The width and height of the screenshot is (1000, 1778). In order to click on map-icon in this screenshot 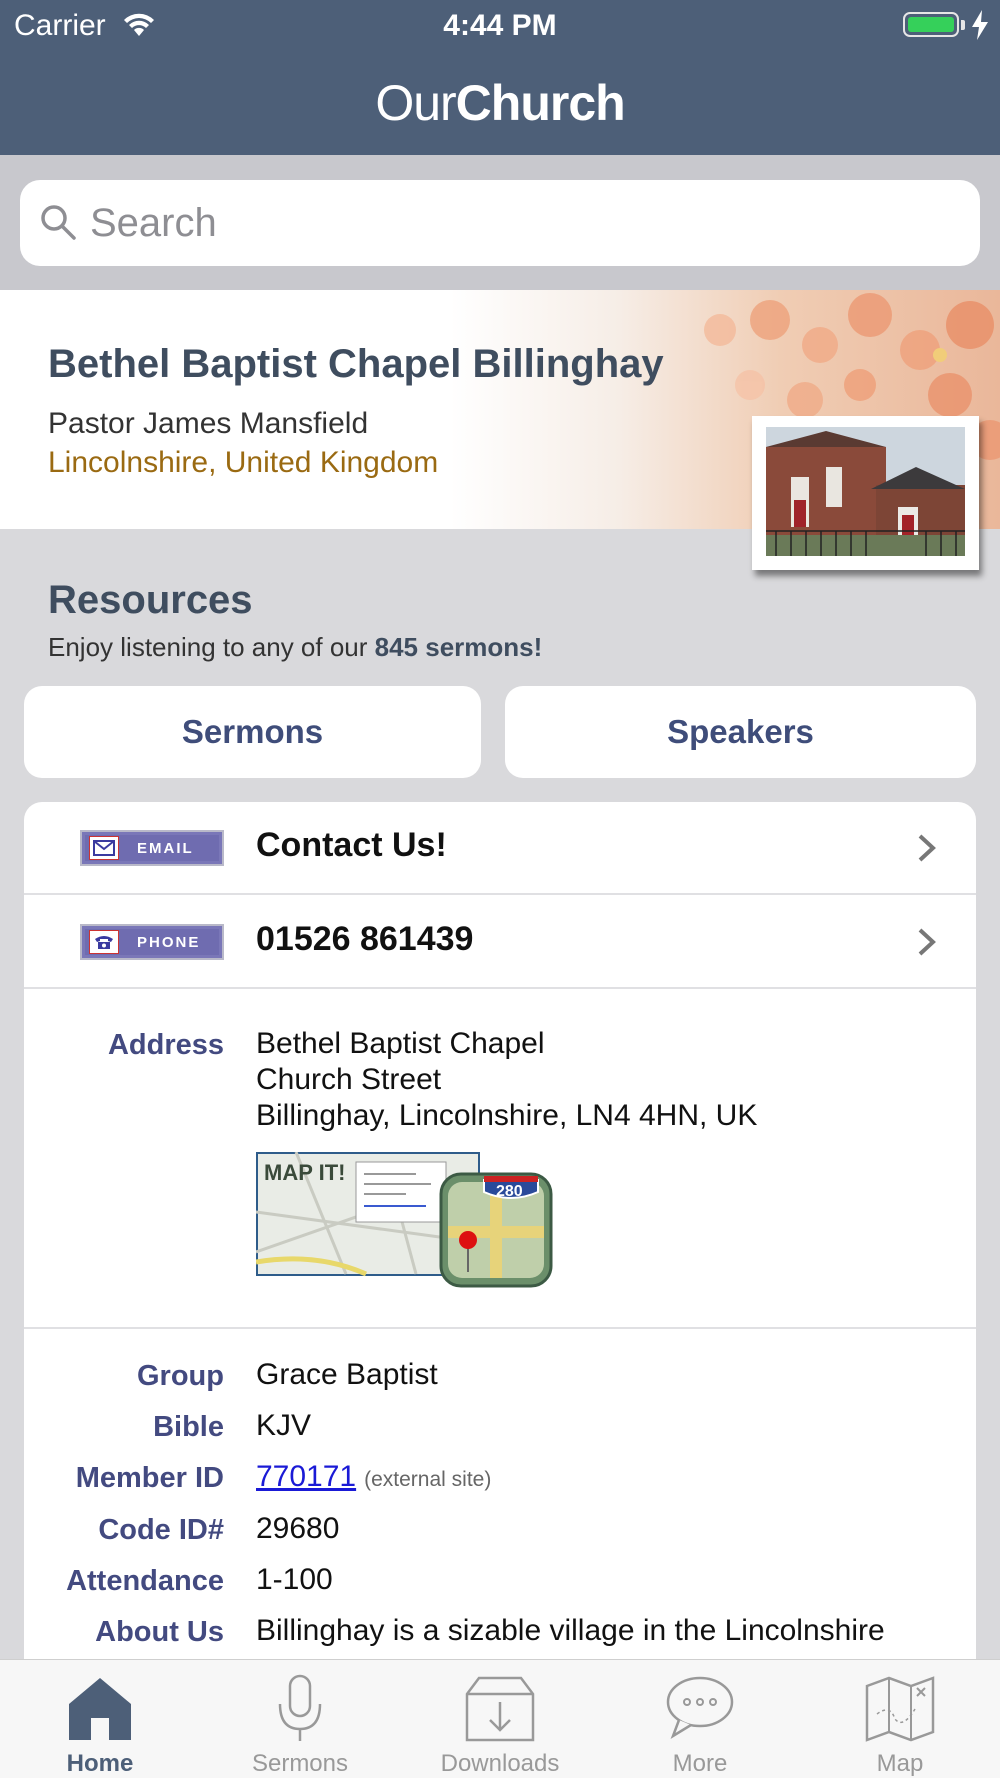, I will do `click(900, 1709)`.